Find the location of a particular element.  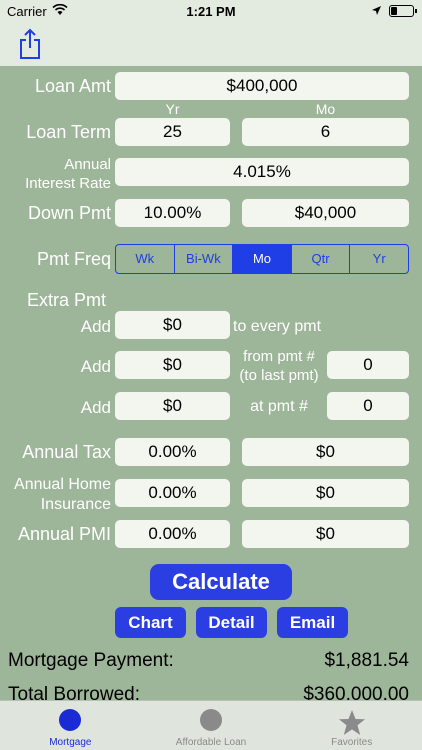

nav-bar is located at coordinates (211, 44).